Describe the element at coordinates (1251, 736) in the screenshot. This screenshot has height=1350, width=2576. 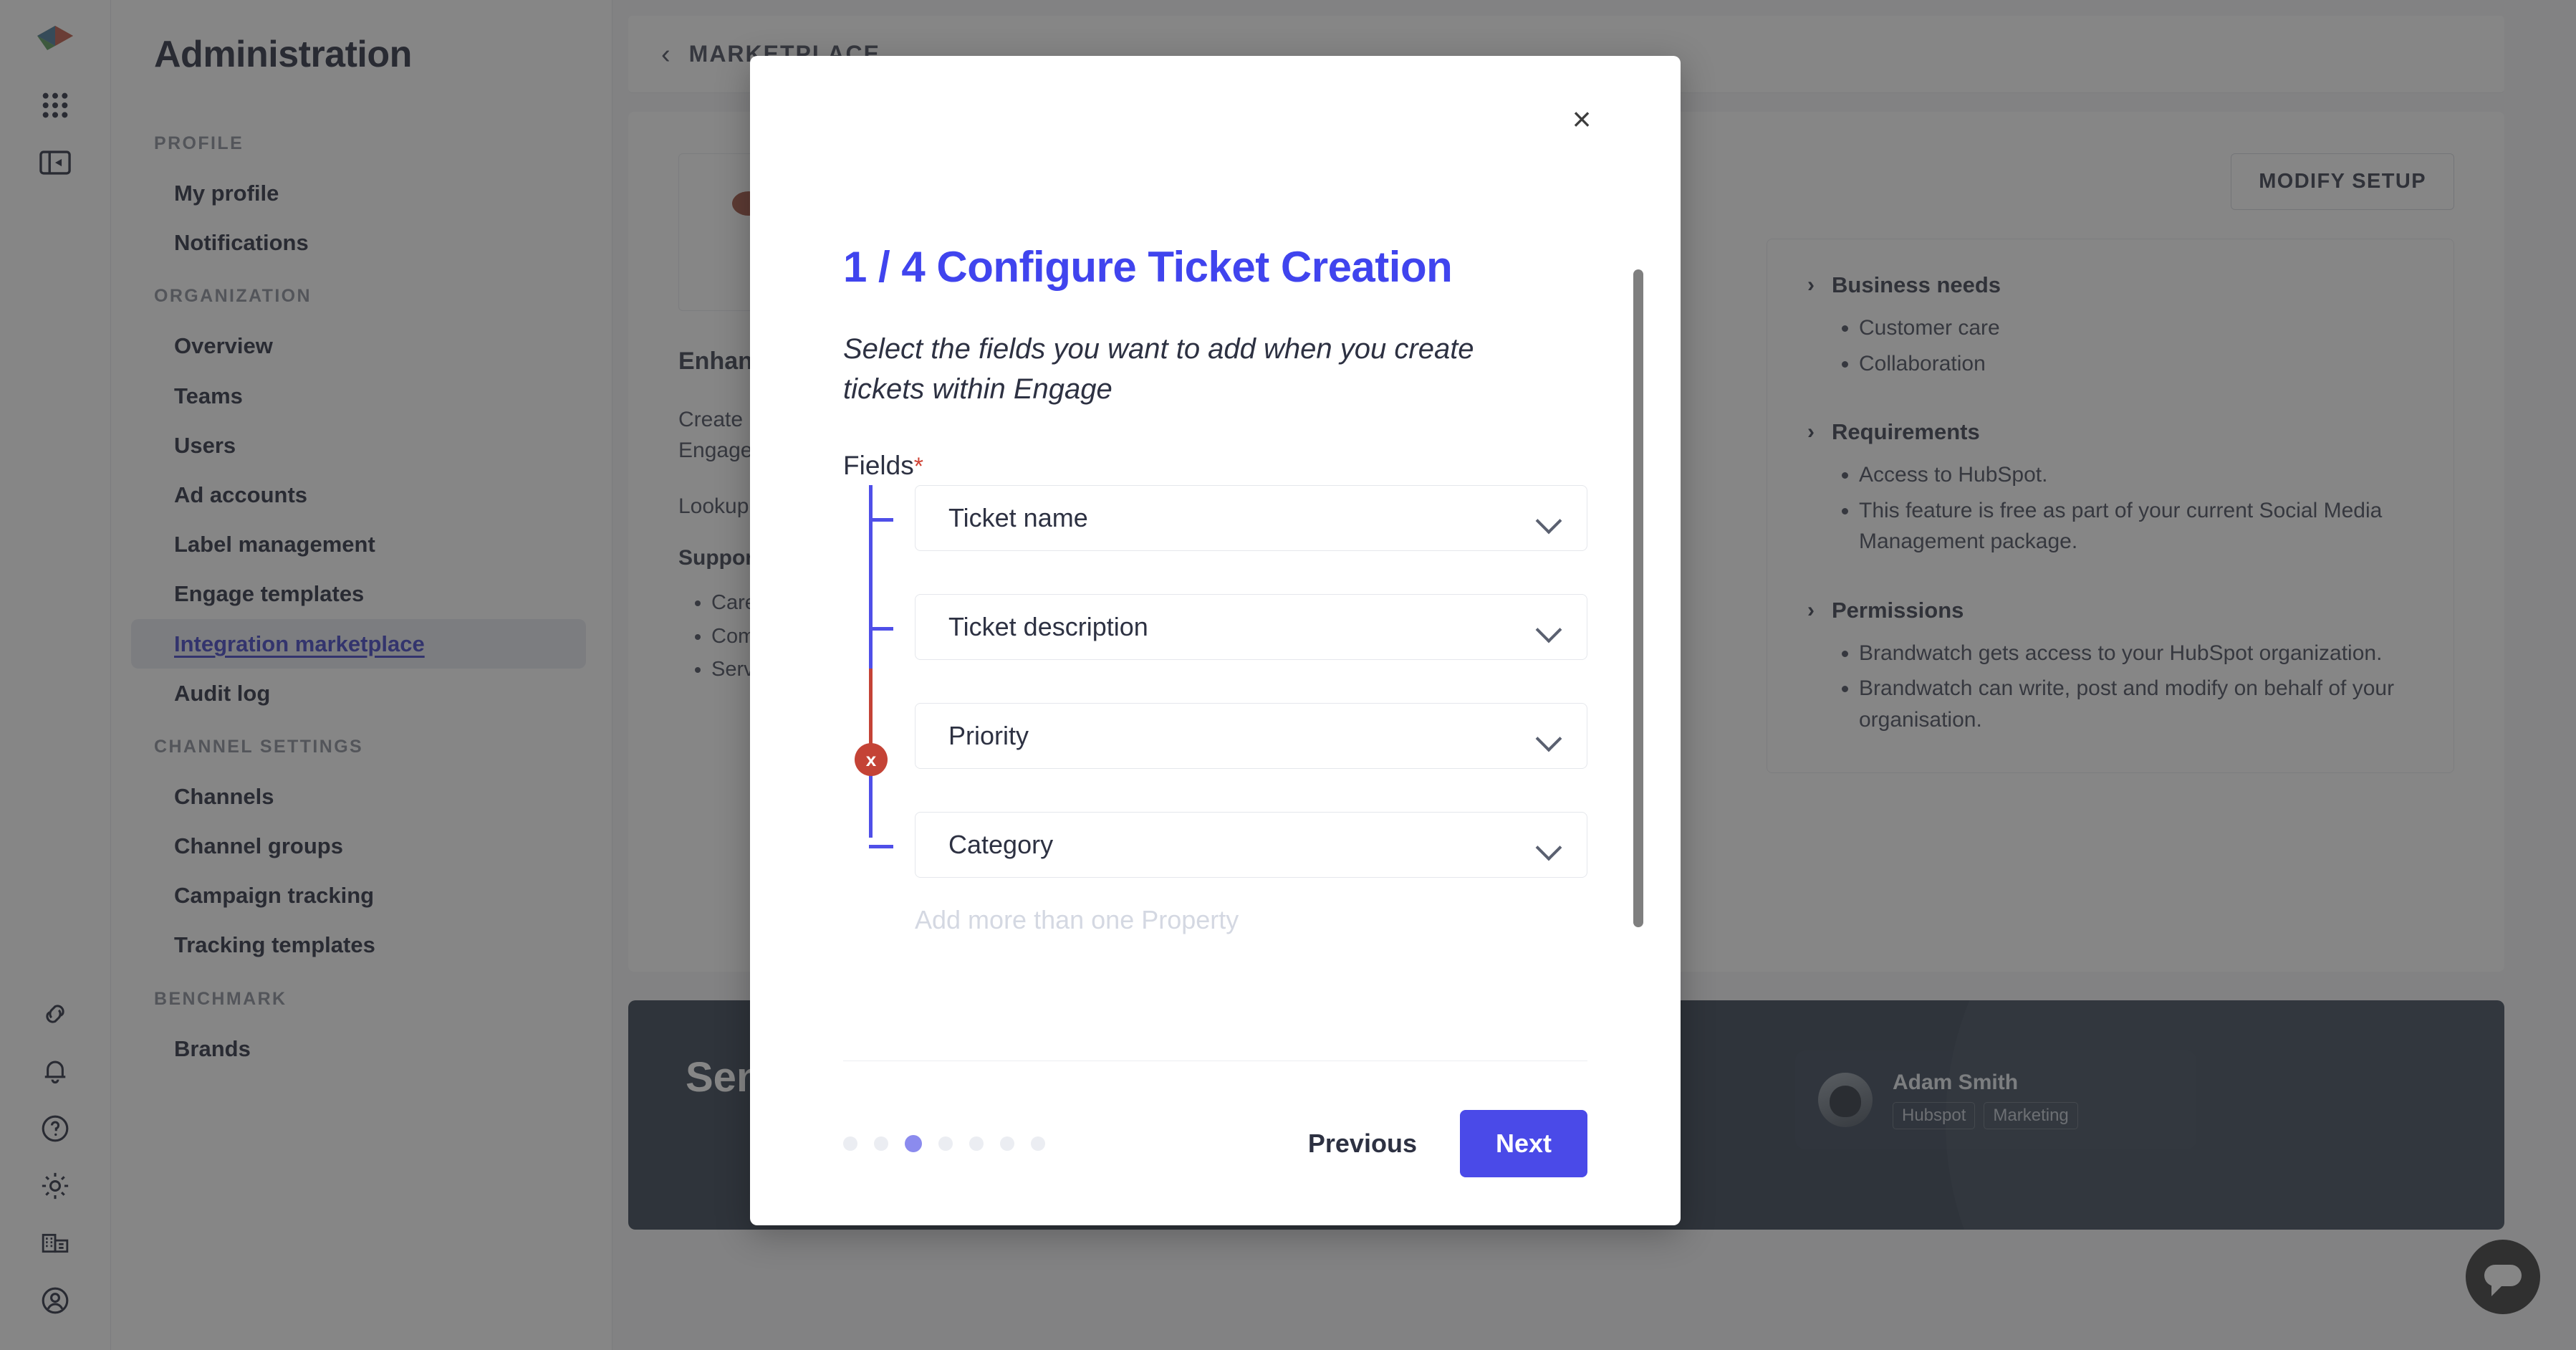
I see `field-select-priority: Priority` at that location.